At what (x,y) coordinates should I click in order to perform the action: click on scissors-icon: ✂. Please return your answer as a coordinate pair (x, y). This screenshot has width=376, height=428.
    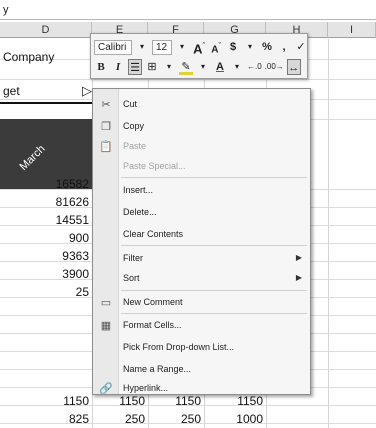
    Looking at the image, I should click on (106, 105).